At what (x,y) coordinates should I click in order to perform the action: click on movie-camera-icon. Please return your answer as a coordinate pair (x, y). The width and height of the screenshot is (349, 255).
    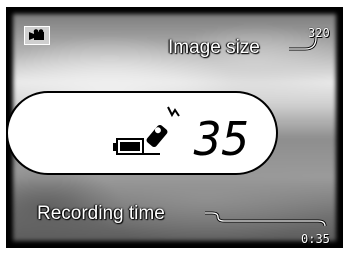
    Looking at the image, I should click on (37, 35).